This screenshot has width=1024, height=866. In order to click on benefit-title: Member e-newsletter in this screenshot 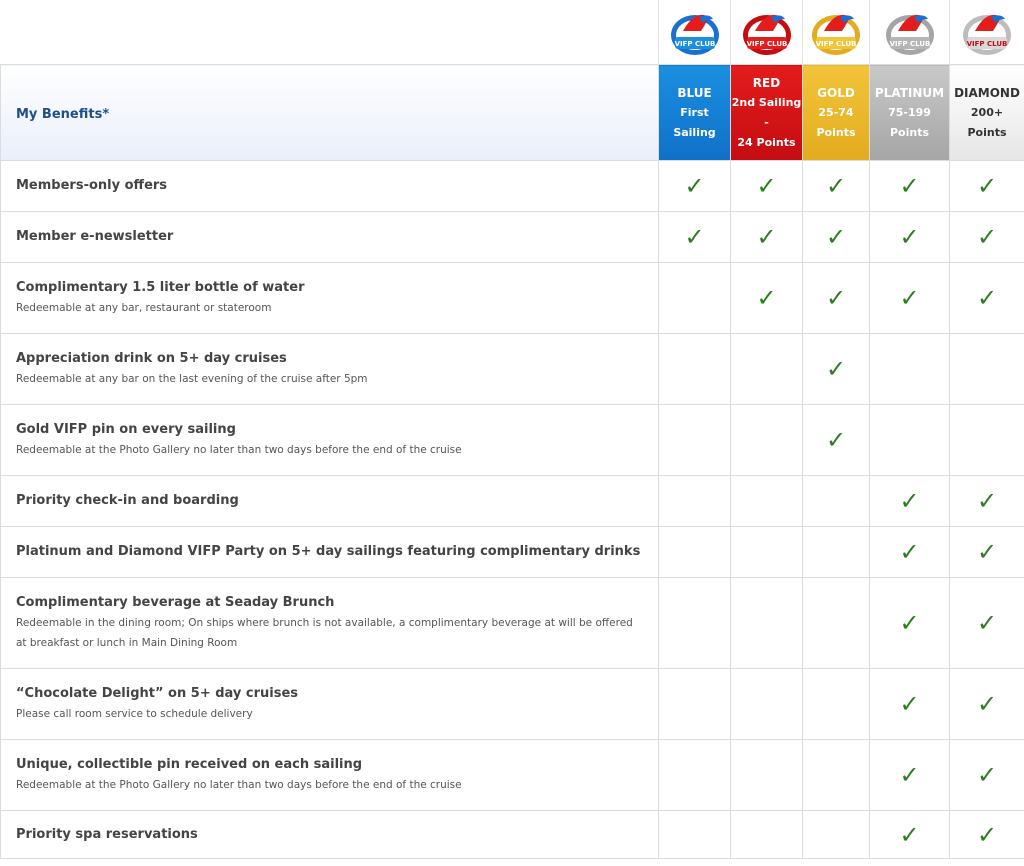, I will do `click(95, 236)`.